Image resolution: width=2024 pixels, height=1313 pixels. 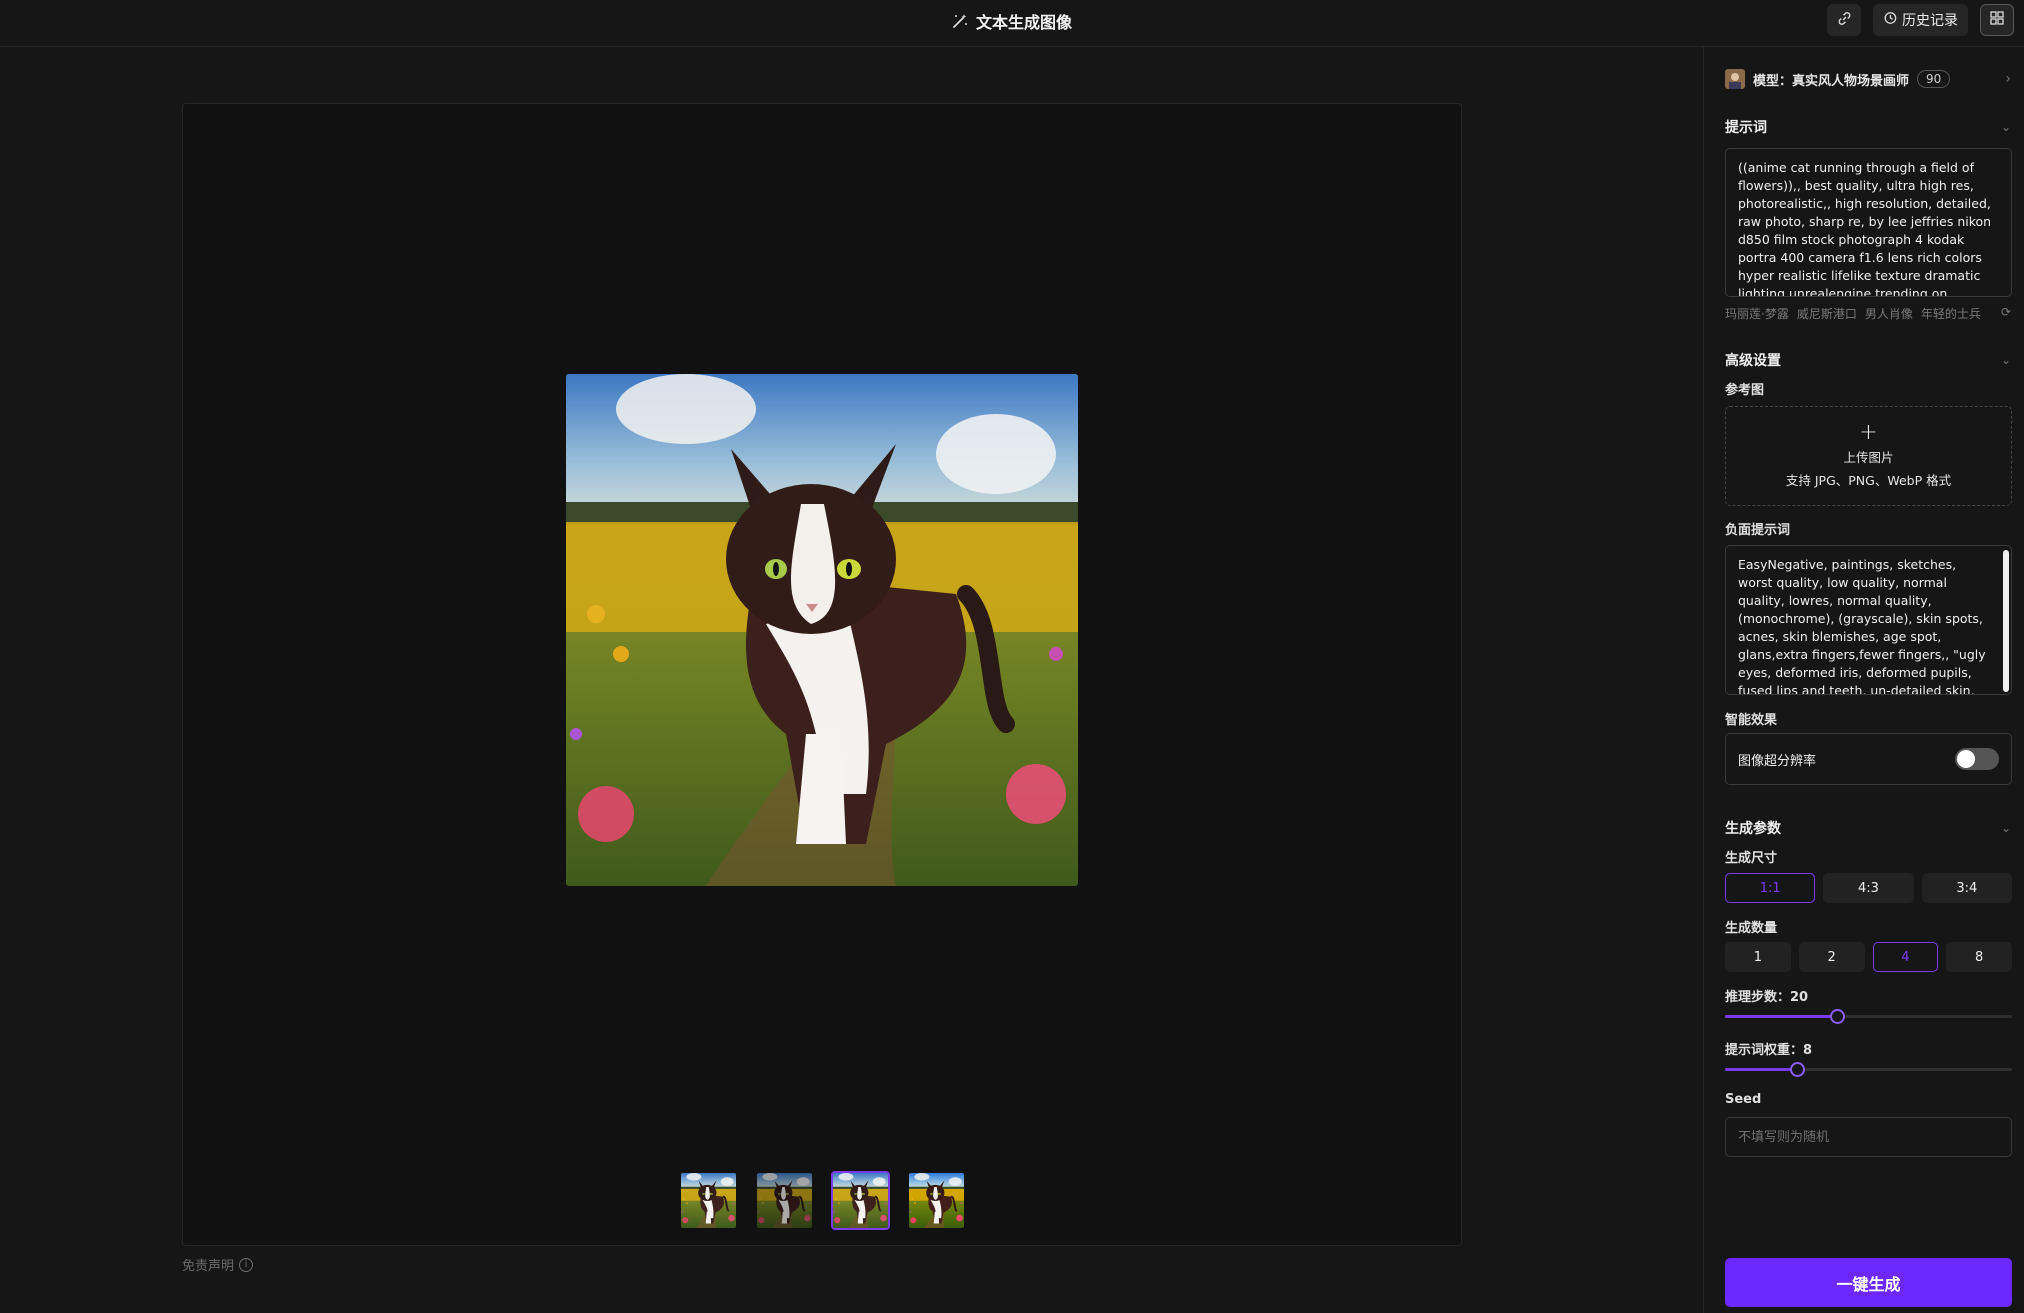 I want to click on generated-image-preview, so click(x=822, y=630).